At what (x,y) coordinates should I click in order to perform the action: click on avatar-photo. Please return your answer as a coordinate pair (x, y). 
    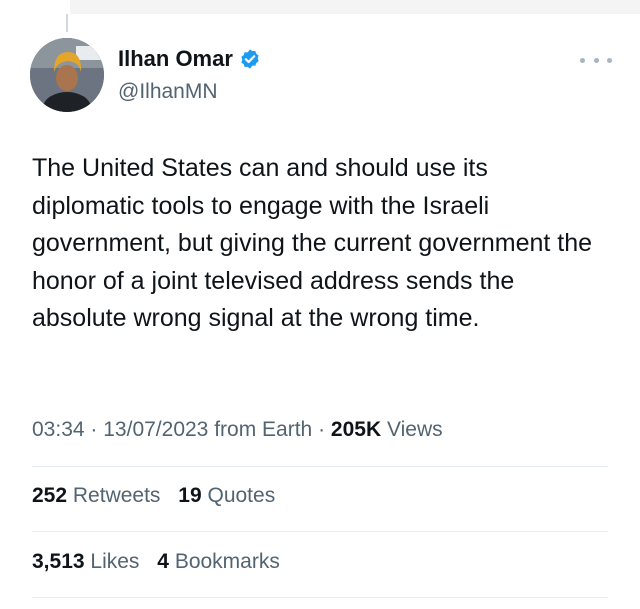
    Looking at the image, I should click on (67, 75).